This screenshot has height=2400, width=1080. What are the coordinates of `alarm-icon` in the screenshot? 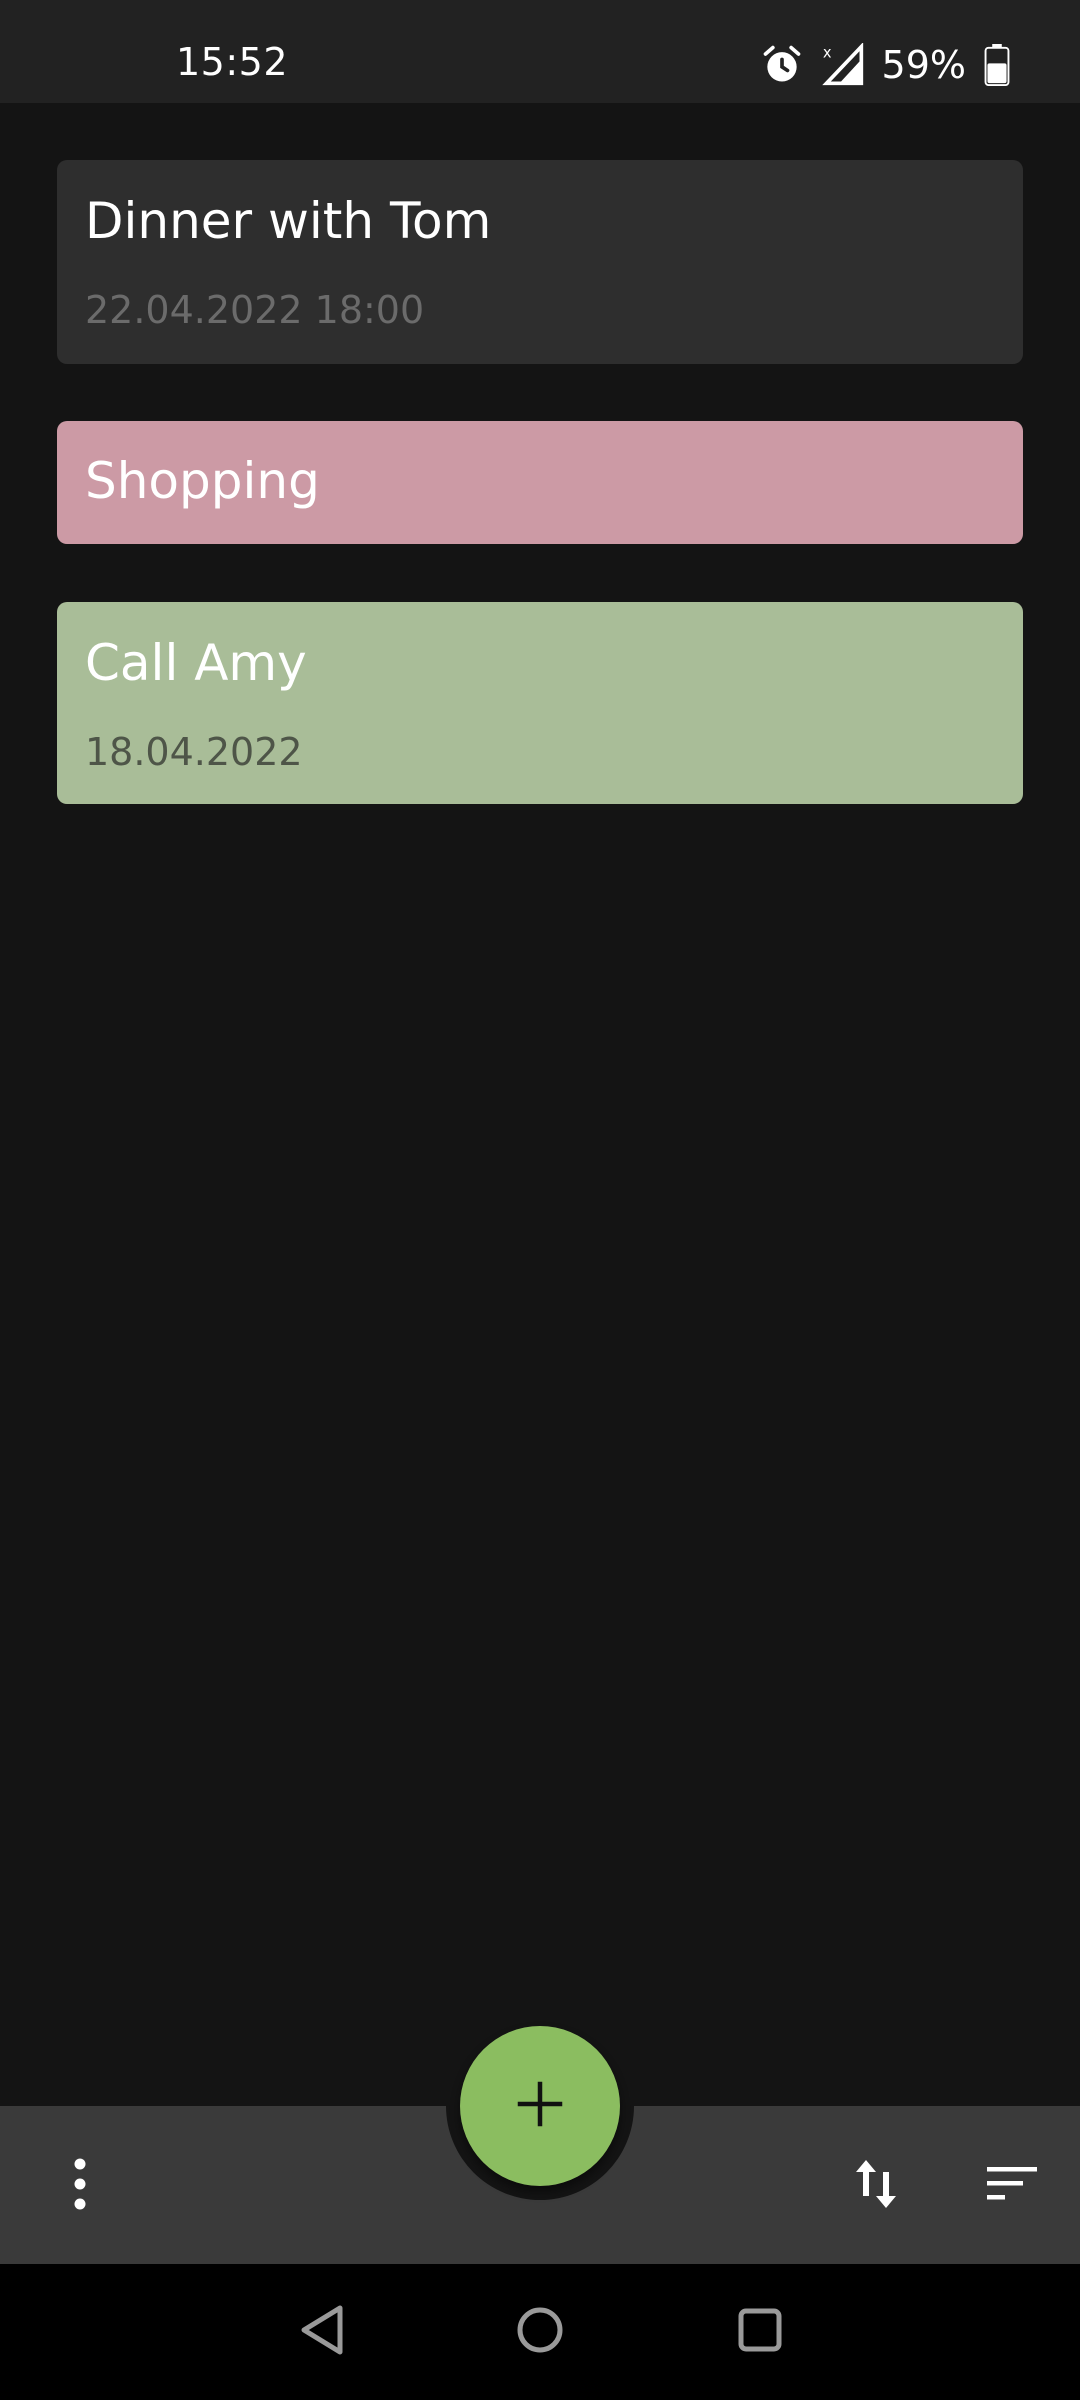 It's located at (782, 65).